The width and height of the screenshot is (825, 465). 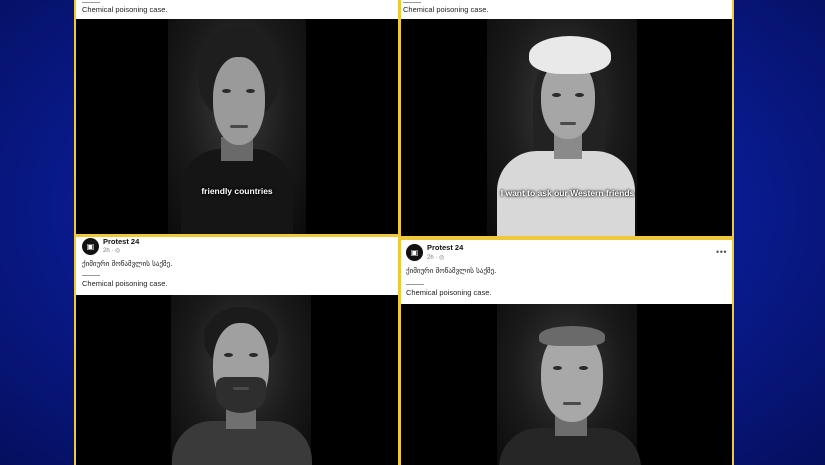 What do you see at coordinates (237, 191) in the screenshot?
I see `video-subtitle: friendly countries` at bounding box center [237, 191].